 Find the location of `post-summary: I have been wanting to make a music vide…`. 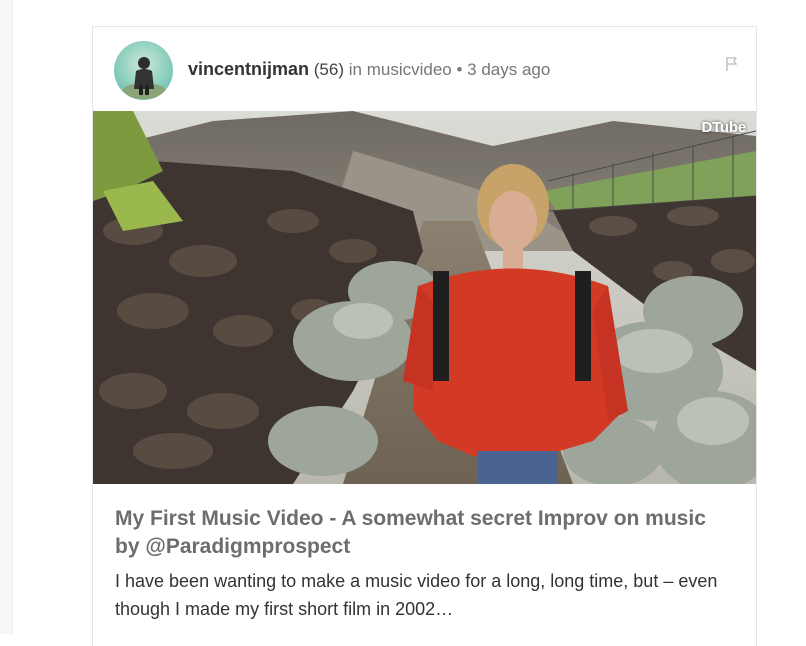

post-summary: I have been wanting to make a music vide… is located at coordinates (427, 595).